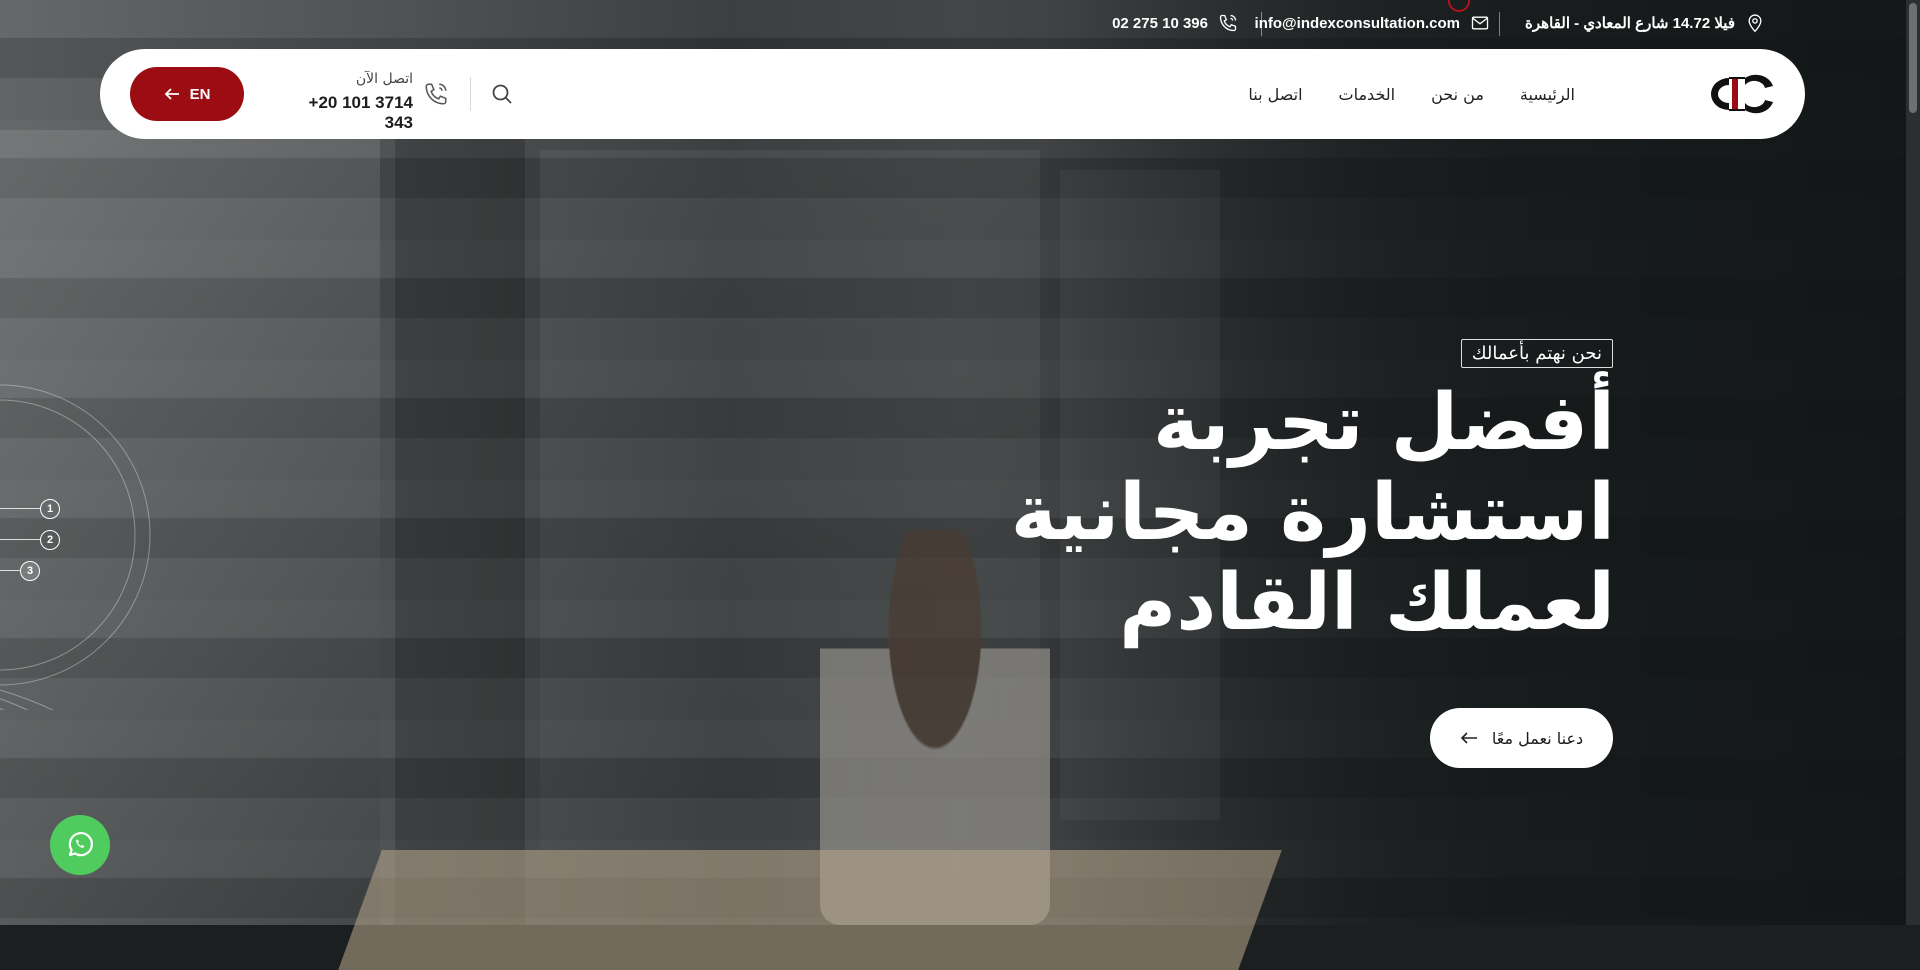 The width and height of the screenshot is (1920, 970). What do you see at coordinates (1411, 94) in the screenshot?
I see `main-menu: الرئيسية من نحن الخدمات اتصل بنا` at bounding box center [1411, 94].